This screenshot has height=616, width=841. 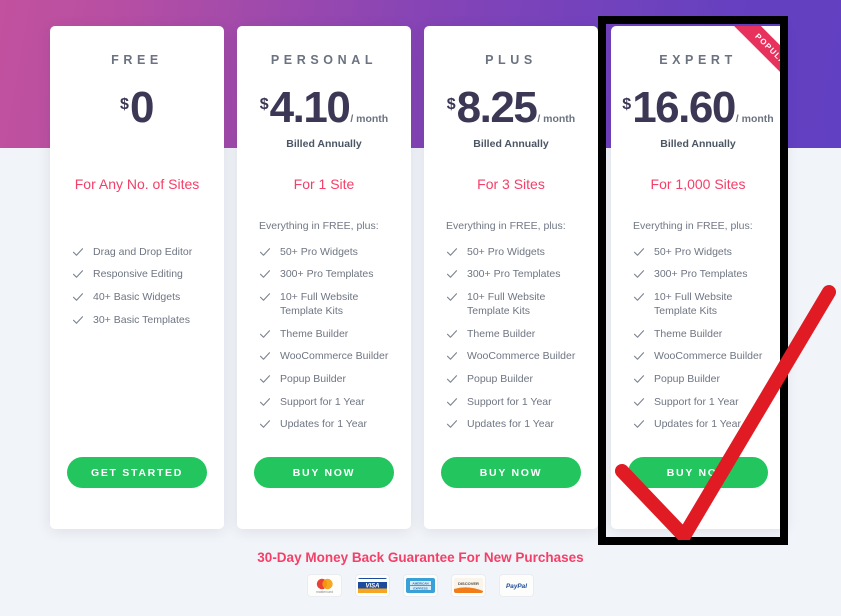 I want to click on plan-sites-limit: For Any No. of Sites, so click(x=137, y=183).